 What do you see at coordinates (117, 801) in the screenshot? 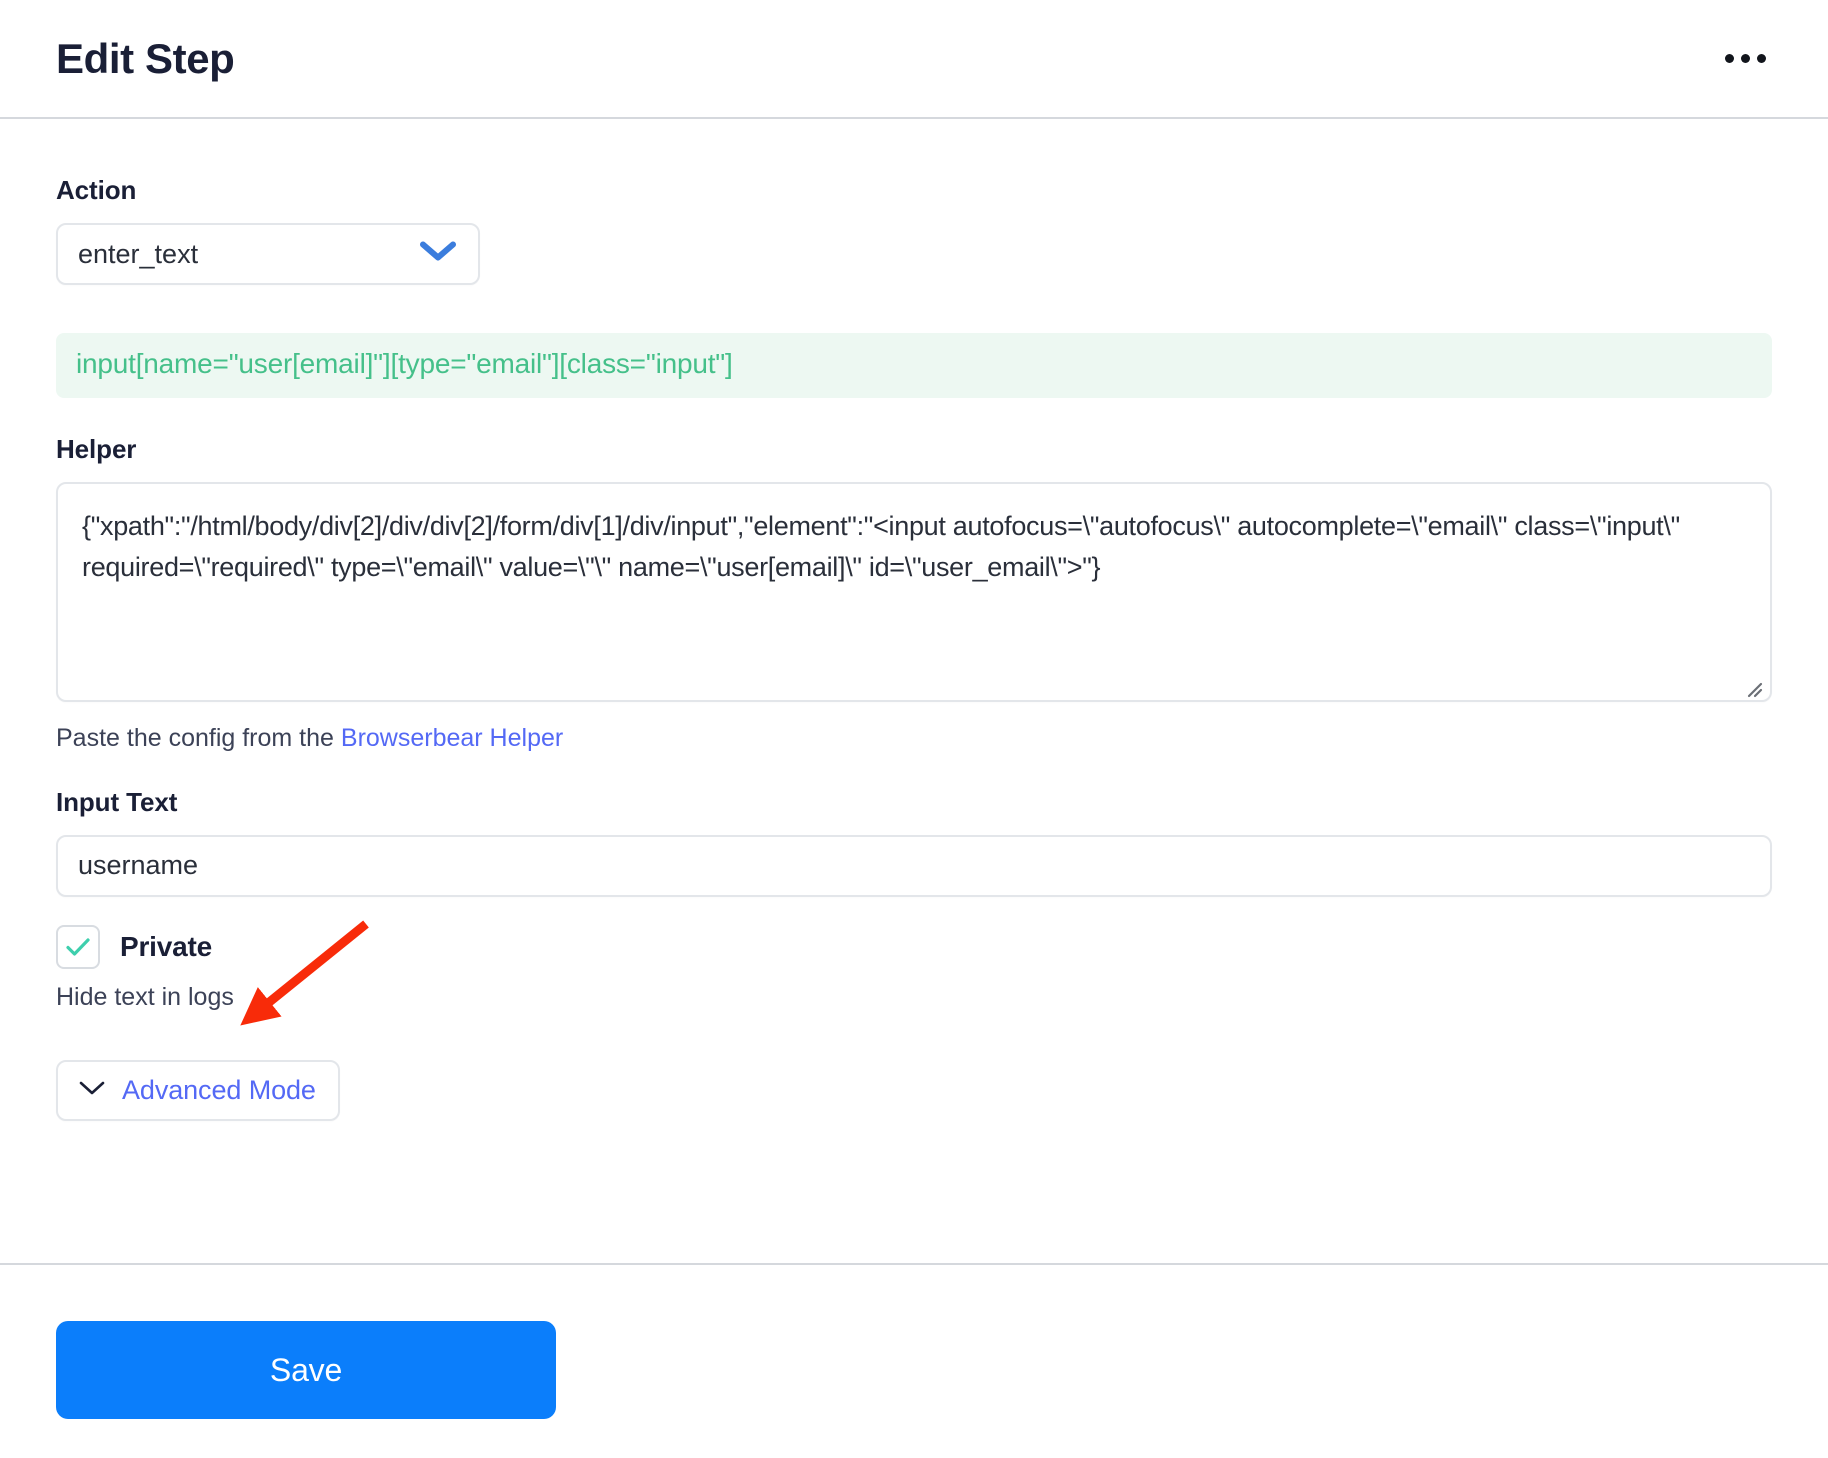
I see `input-text-label: Input Text` at bounding box center [117, 801].